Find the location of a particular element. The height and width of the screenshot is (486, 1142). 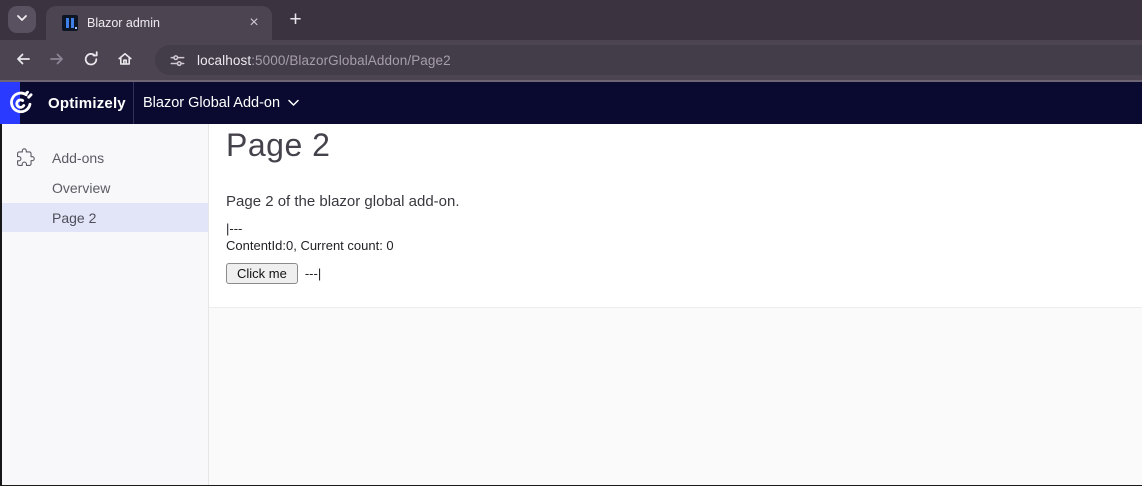

sidebar-item-overview: Overview is located at coordinates (104, 187).